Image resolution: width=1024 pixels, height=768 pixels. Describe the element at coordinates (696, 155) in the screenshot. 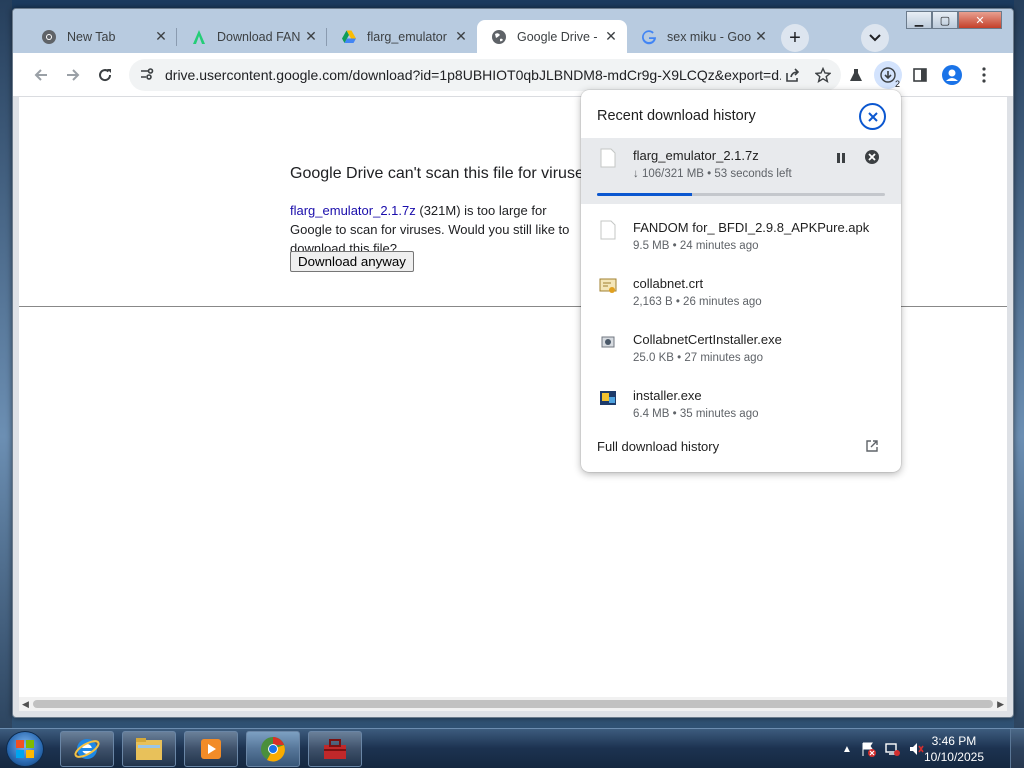

I see `download-filename: flarg_emulator_2.1.7z` at that location.